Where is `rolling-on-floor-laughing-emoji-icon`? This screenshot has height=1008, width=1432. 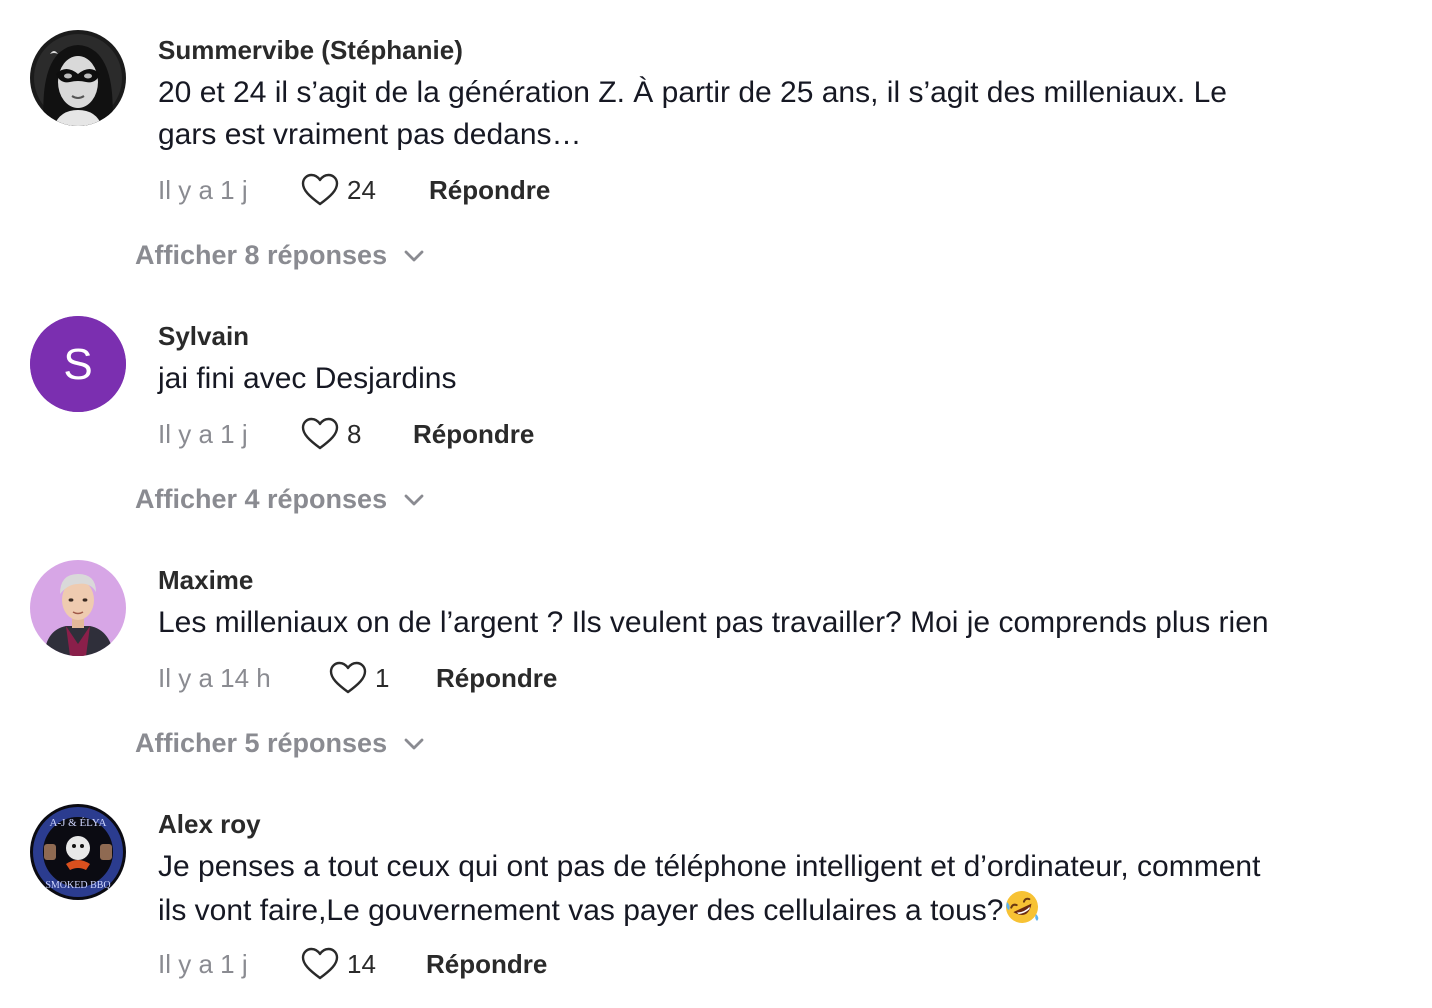 rolling-on-floor-laughing-emoji-icon is located at coordinates (1022, 907).